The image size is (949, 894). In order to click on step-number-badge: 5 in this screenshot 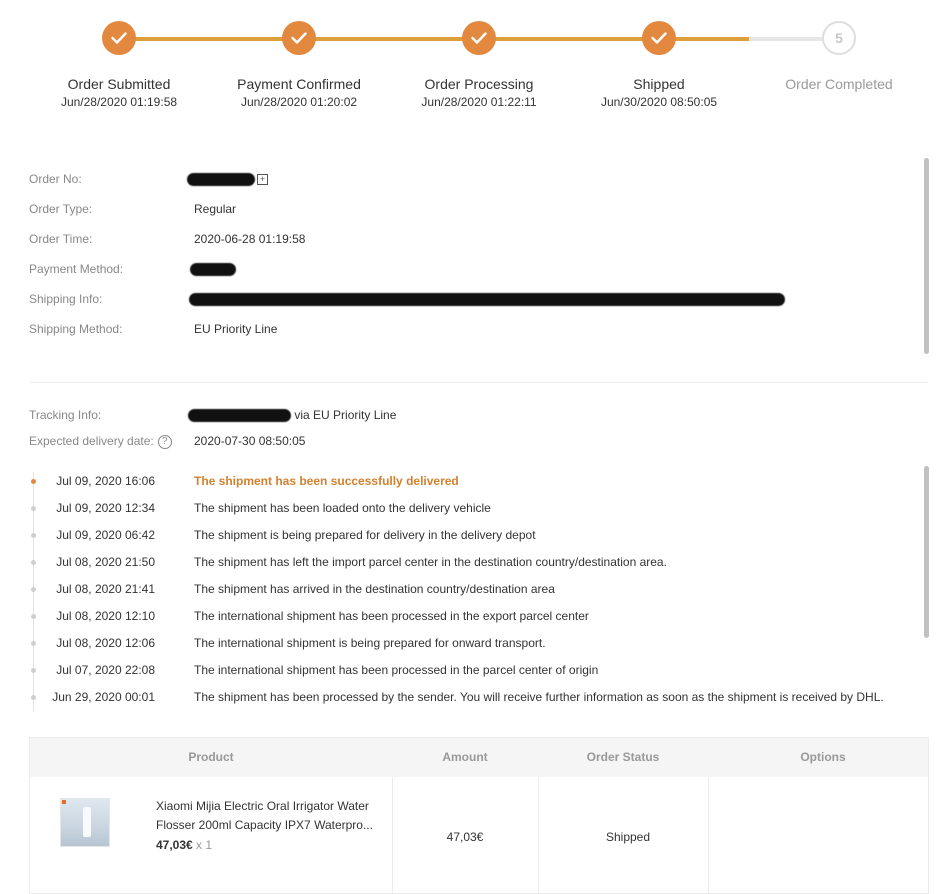, I will do `click(839, 38)`.